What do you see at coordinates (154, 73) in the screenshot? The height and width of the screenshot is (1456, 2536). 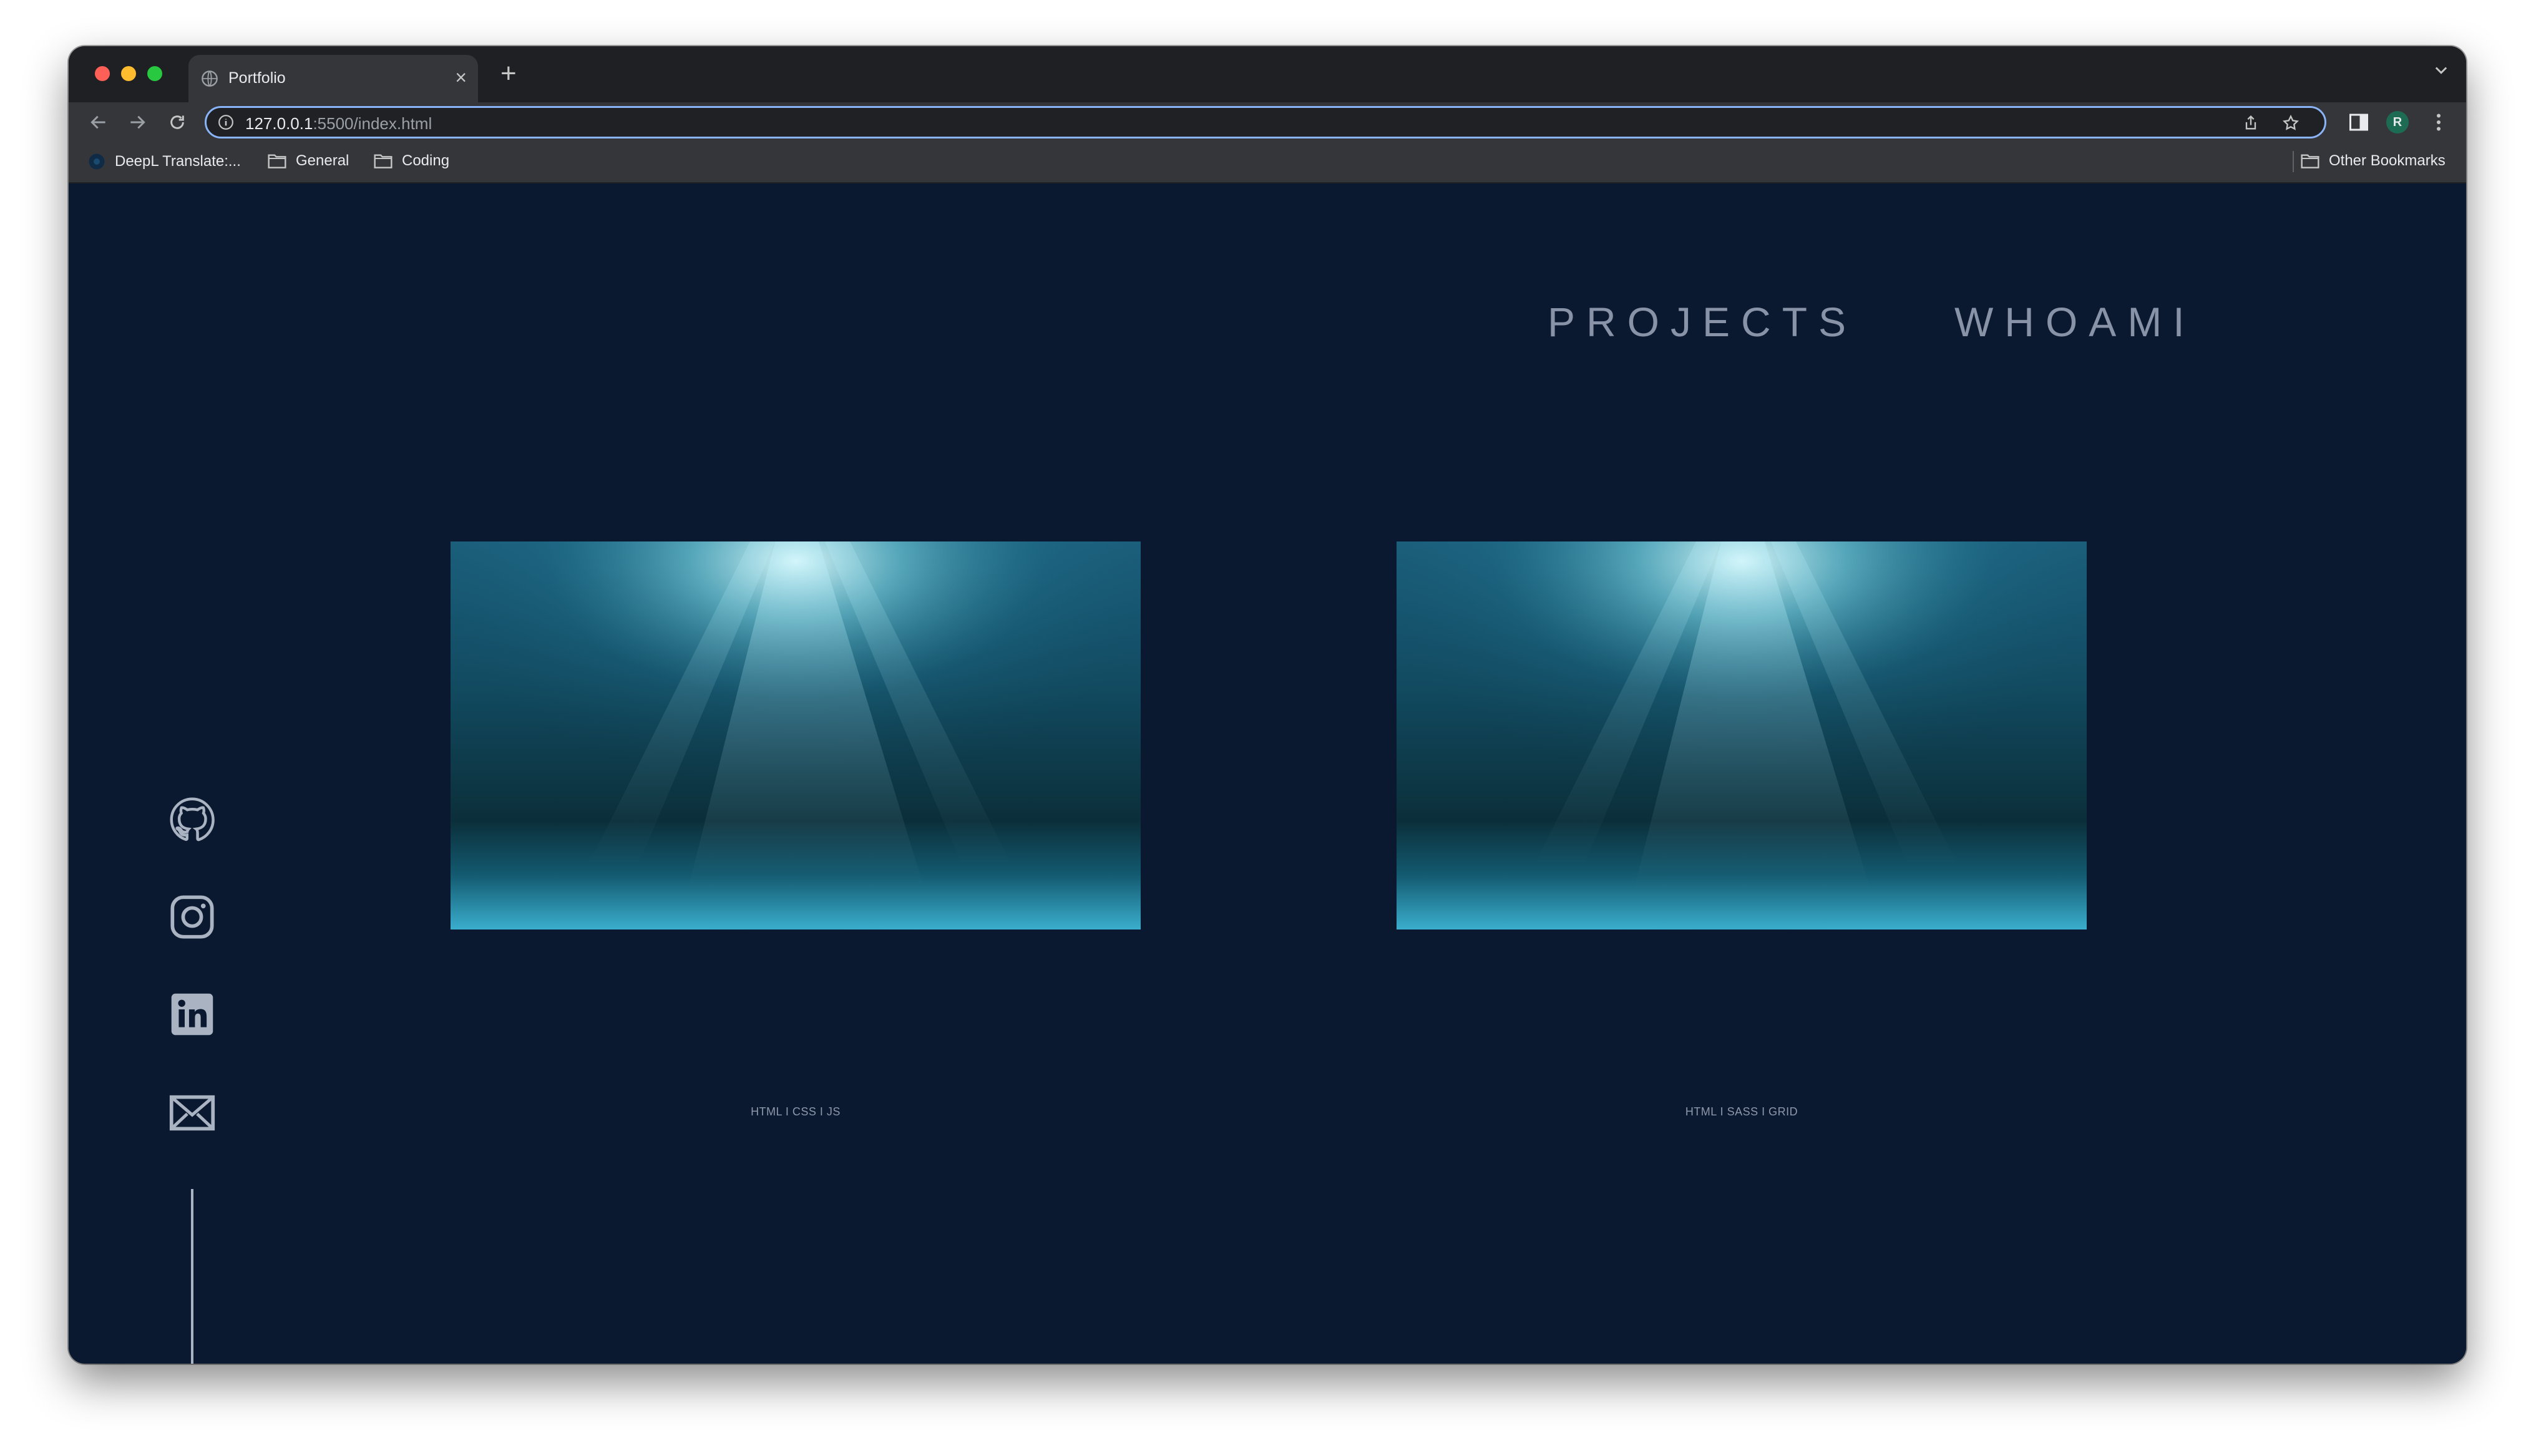 I see `maximize-window-button` at bounding box center [154, 73].